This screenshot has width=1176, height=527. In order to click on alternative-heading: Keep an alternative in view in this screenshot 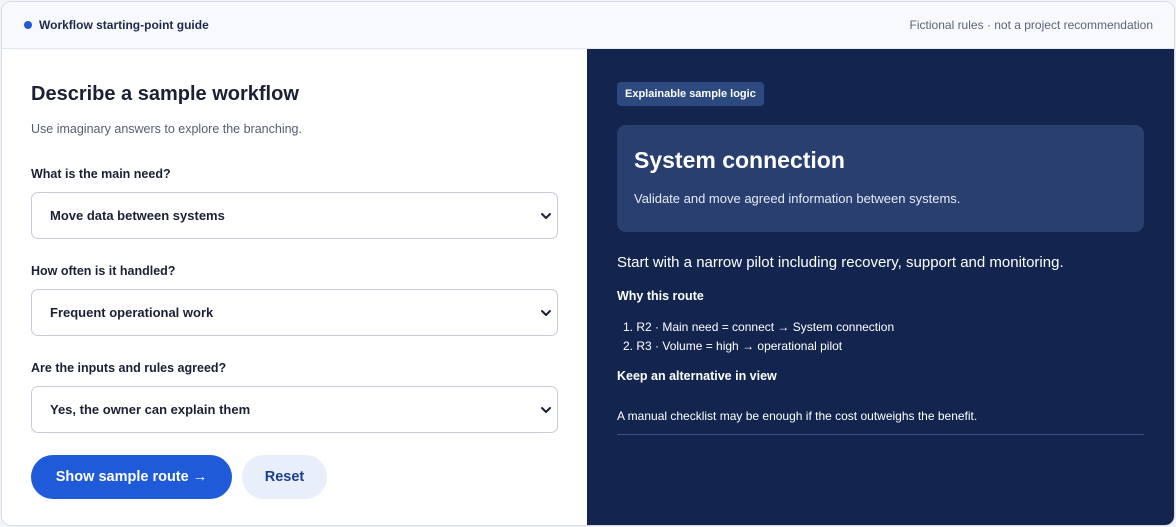, I will do `click(697, 376)`.